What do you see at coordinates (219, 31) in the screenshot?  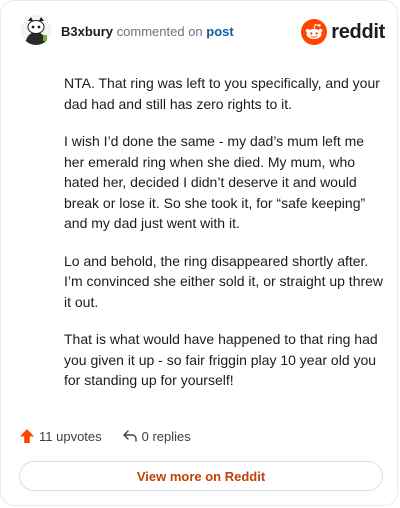 I see `post-link: post` at bounding box center [219, 31].